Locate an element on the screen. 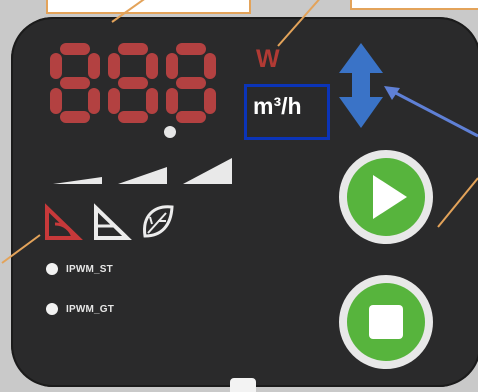 This screenshot has height=392, width=478. indicator-label-2: IPWM_GT is located at coordinates (90, 309).